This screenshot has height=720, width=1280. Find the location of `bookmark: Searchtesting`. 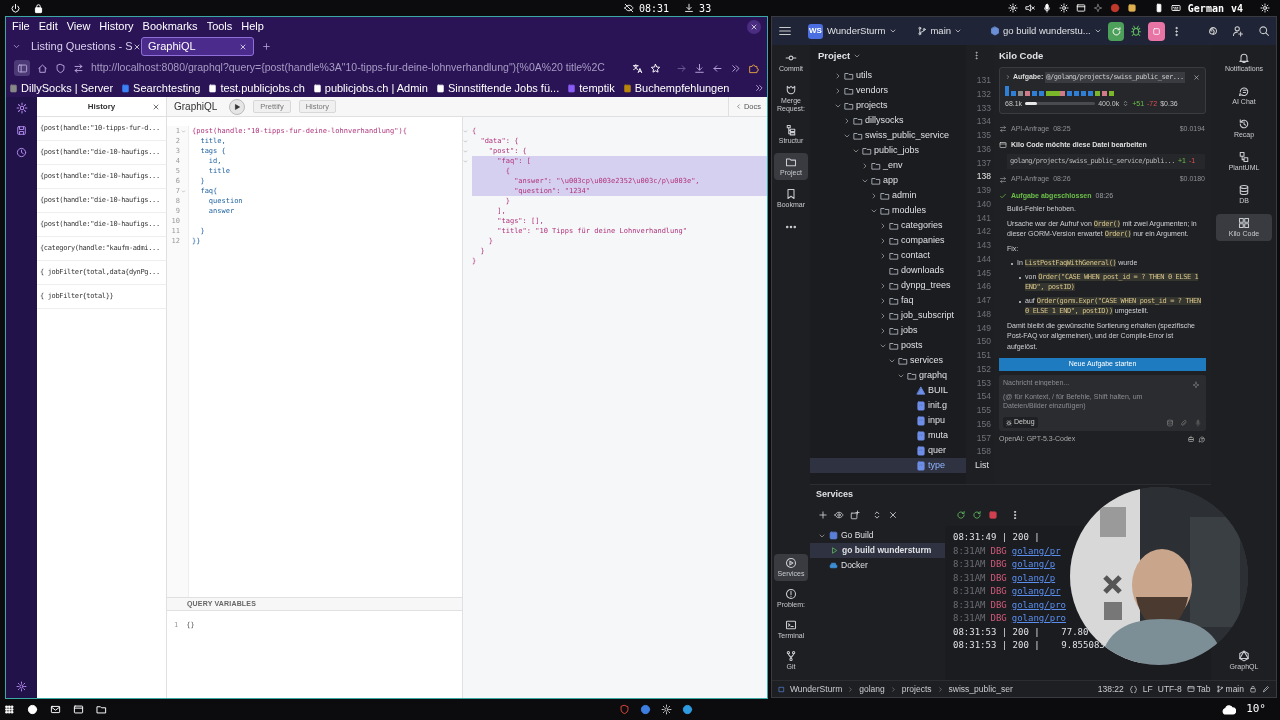

bookmark: Searchtesting is located at coordinates (161, 88).